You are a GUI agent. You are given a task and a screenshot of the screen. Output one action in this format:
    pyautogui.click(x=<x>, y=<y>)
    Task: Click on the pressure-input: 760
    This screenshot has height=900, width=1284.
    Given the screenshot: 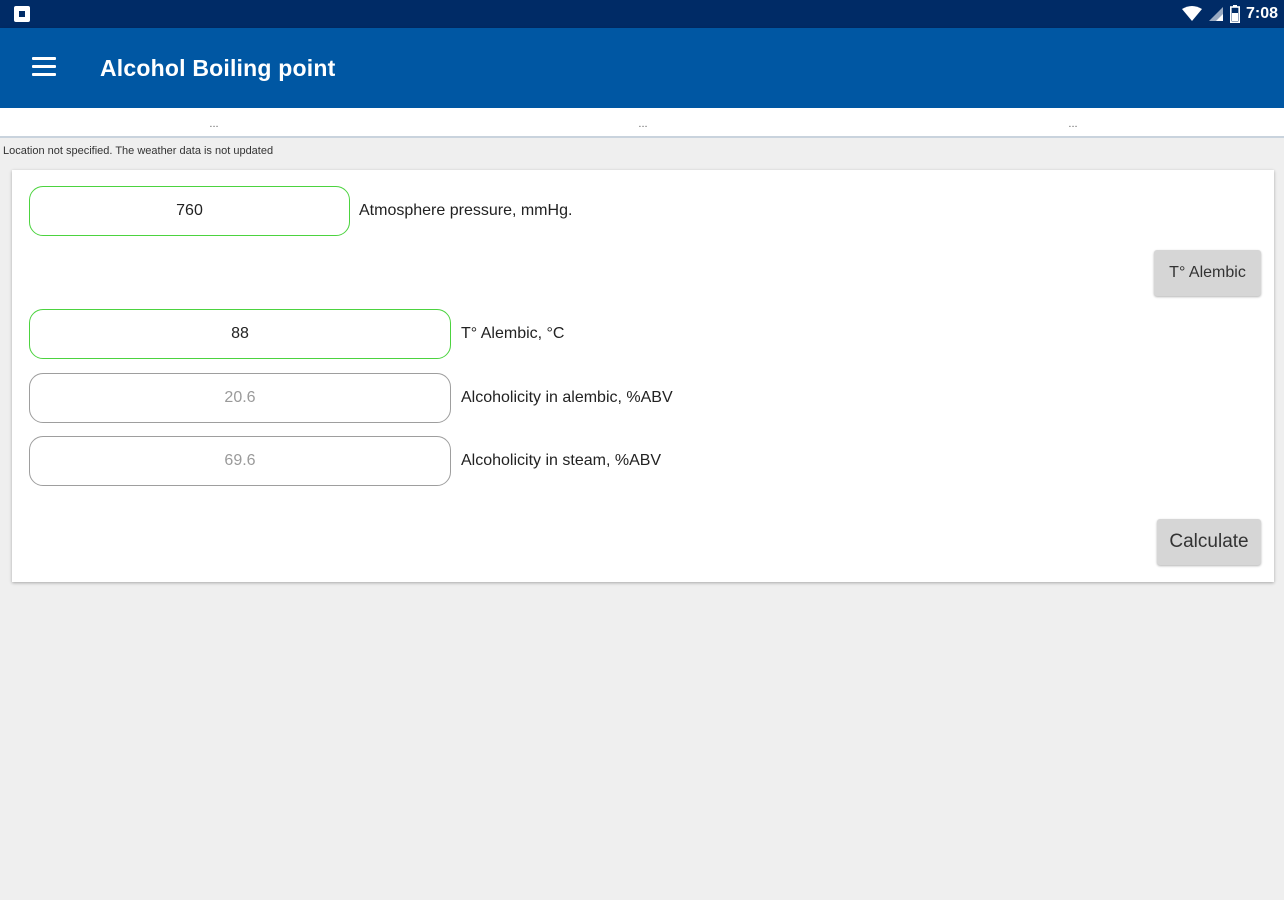 What is the action you would take?
    pyautogui.click(x=189, y=211)
    